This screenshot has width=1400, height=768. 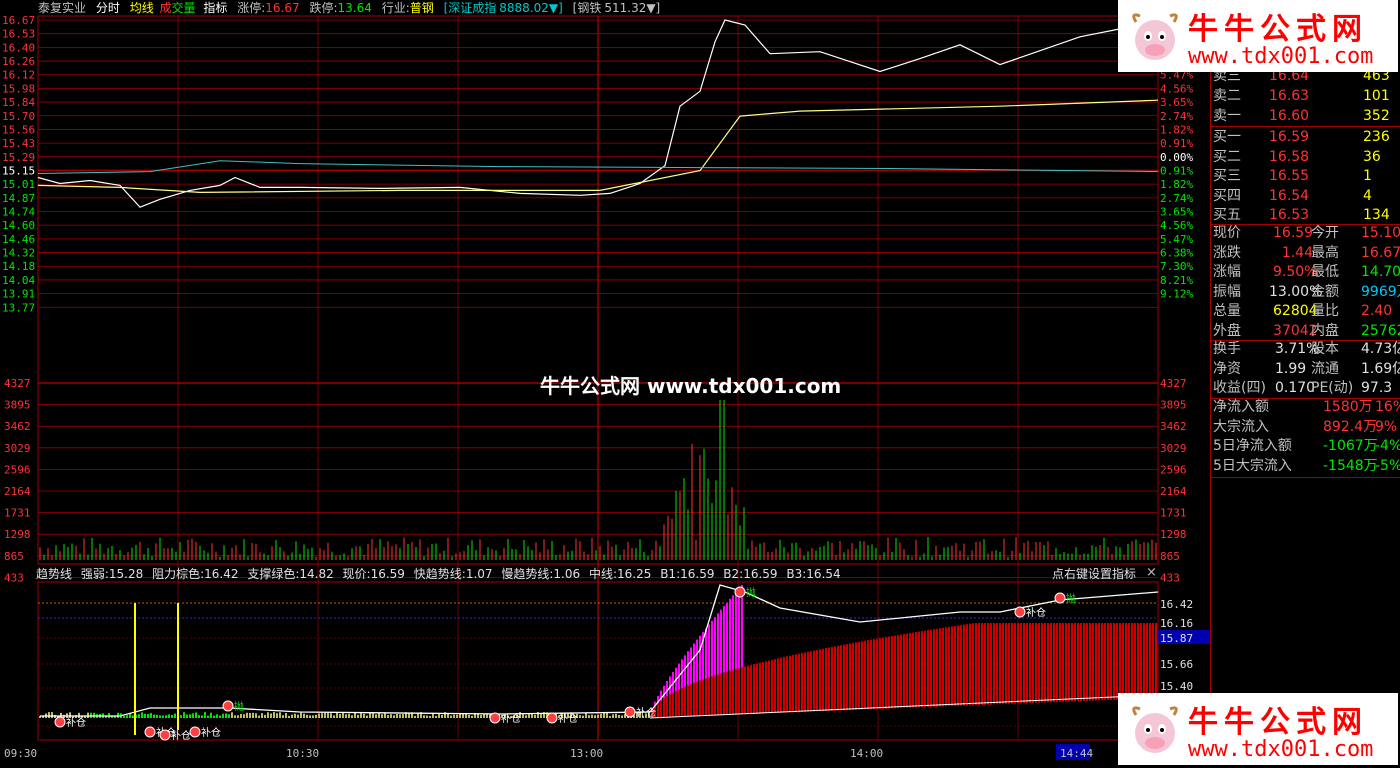 What do you see at coordinates (18, 225) in the screenshot?
I see `price-axis-label: 14.60` at bounding box center [18, 225].